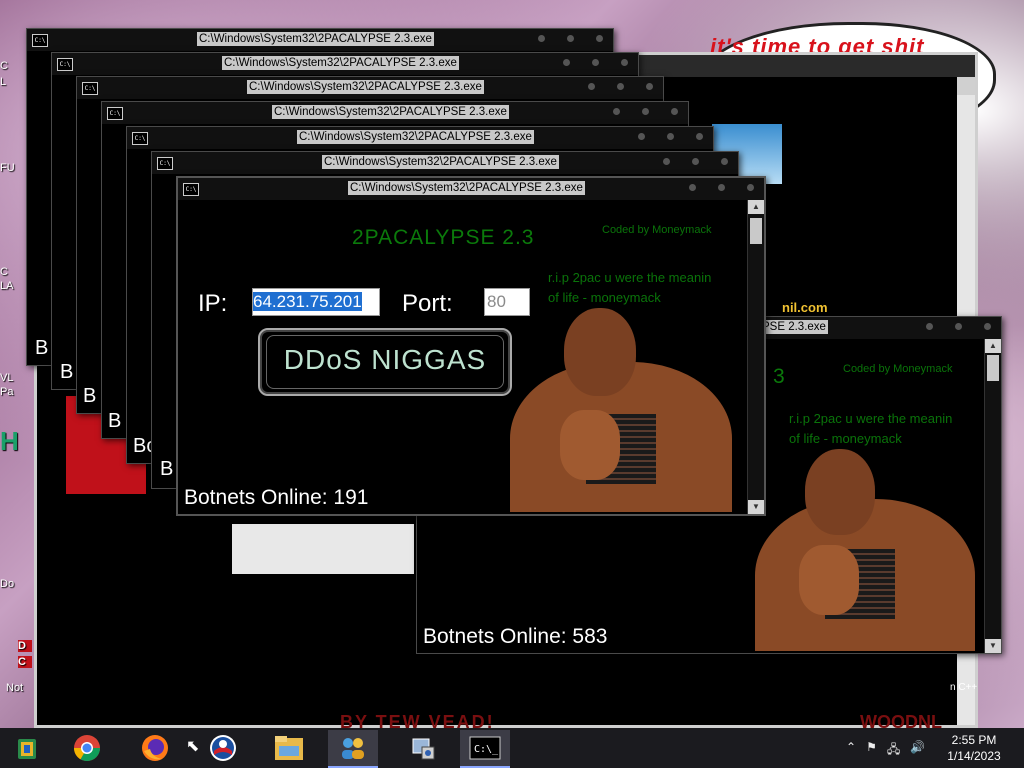  Describe the element at coordinates (289, 748) in the screenshot. I see `file-explorer-icon` at that location.